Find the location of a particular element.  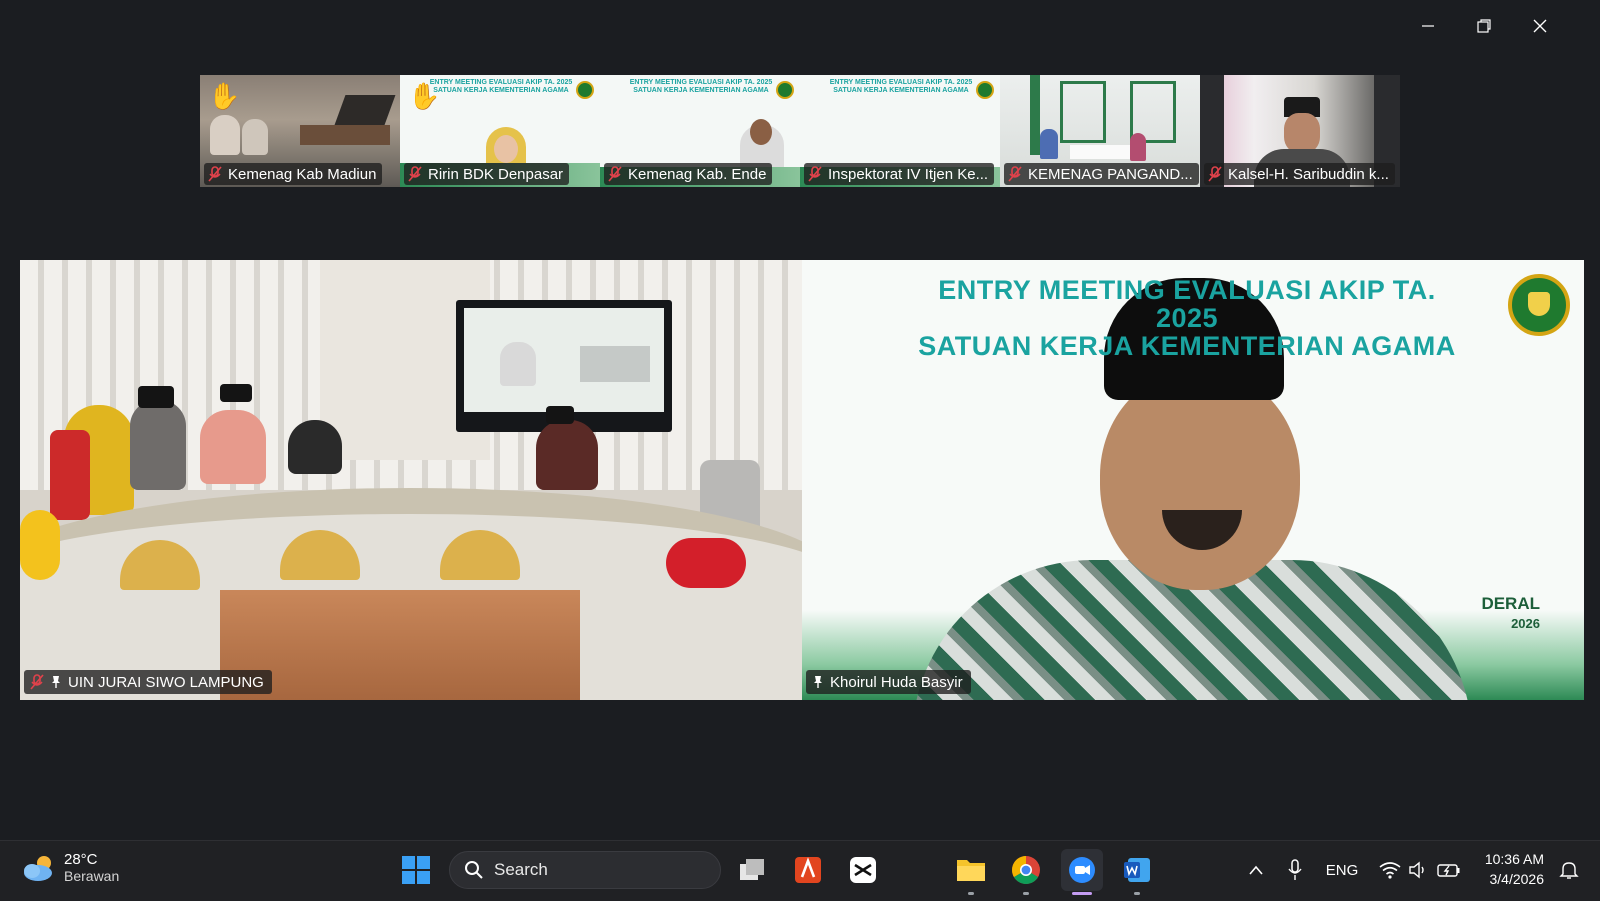

taskbar-app-file-explorer is located at coordinates (971, 872).